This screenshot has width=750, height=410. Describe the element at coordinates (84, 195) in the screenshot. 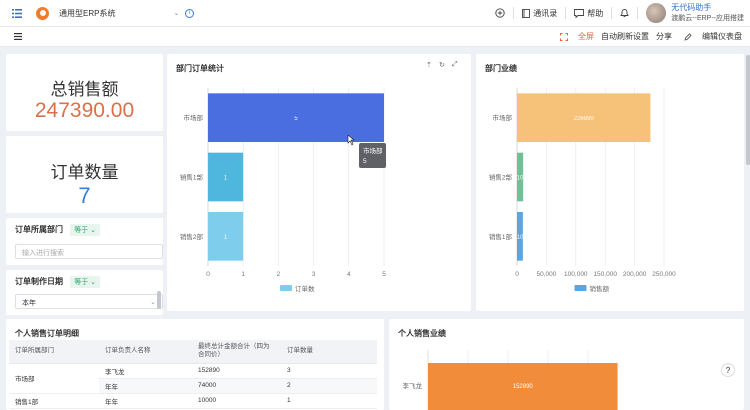

I see `orders-kpi-value: 7` at that location.